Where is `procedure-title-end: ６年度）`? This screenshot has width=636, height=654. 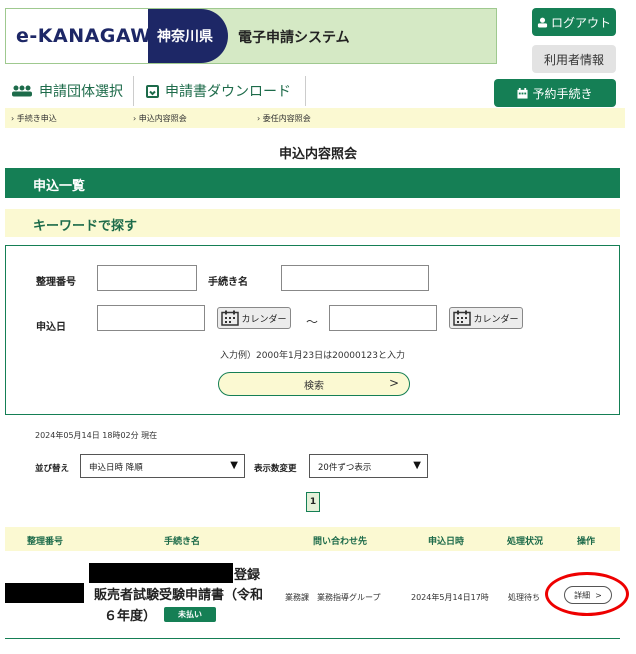 procedure-title-end: ６年度） is located at coordinates (130, 616).